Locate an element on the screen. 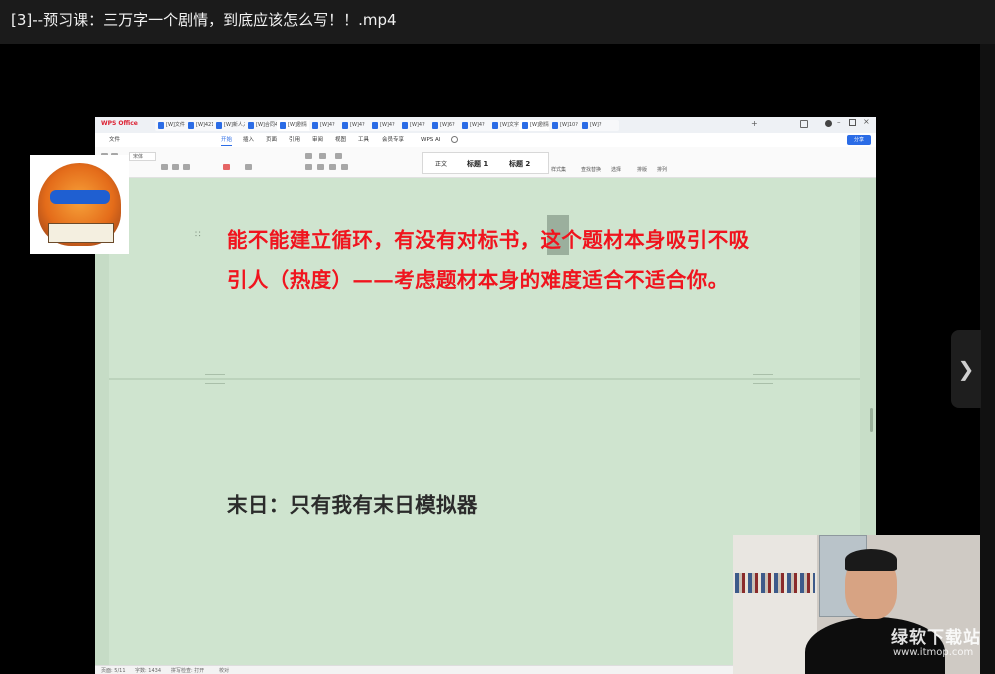 The height and width of the screenshot is (674, 995). menu-home: 开始 is located at coordinates (227, 140).